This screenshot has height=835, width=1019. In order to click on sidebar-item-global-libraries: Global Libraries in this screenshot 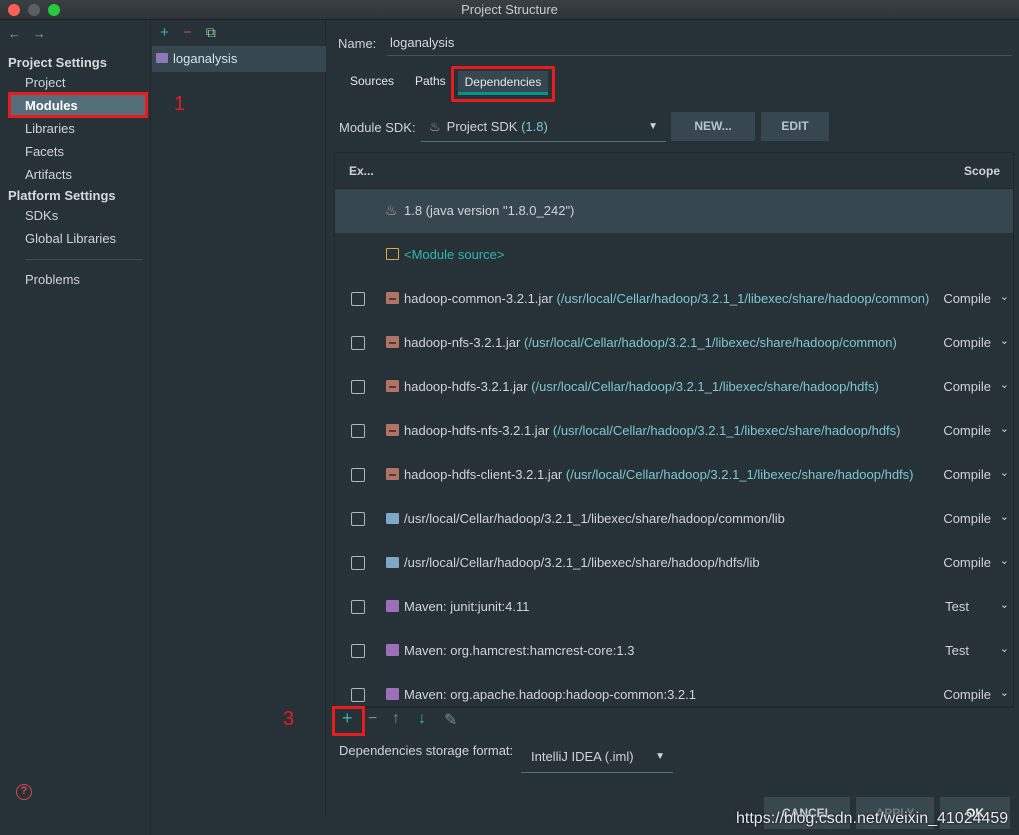, I will do `click(70, 238)`.